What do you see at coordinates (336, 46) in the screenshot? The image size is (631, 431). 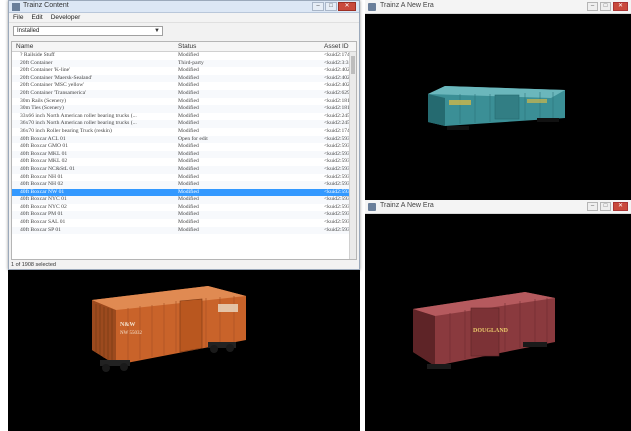 I see `column-header-asset-id: Asset ID` at bounding box center [336, 46].